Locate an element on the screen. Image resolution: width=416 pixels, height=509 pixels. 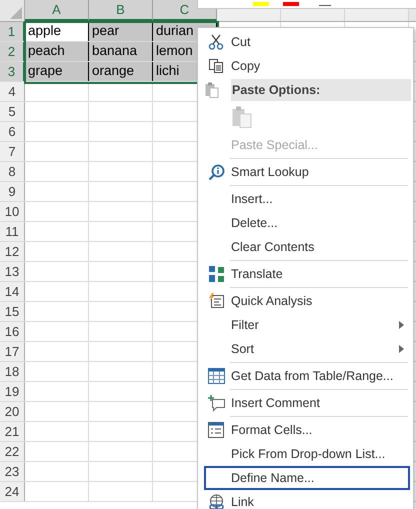
table-cell: orange is located at coordinates (121, 71).